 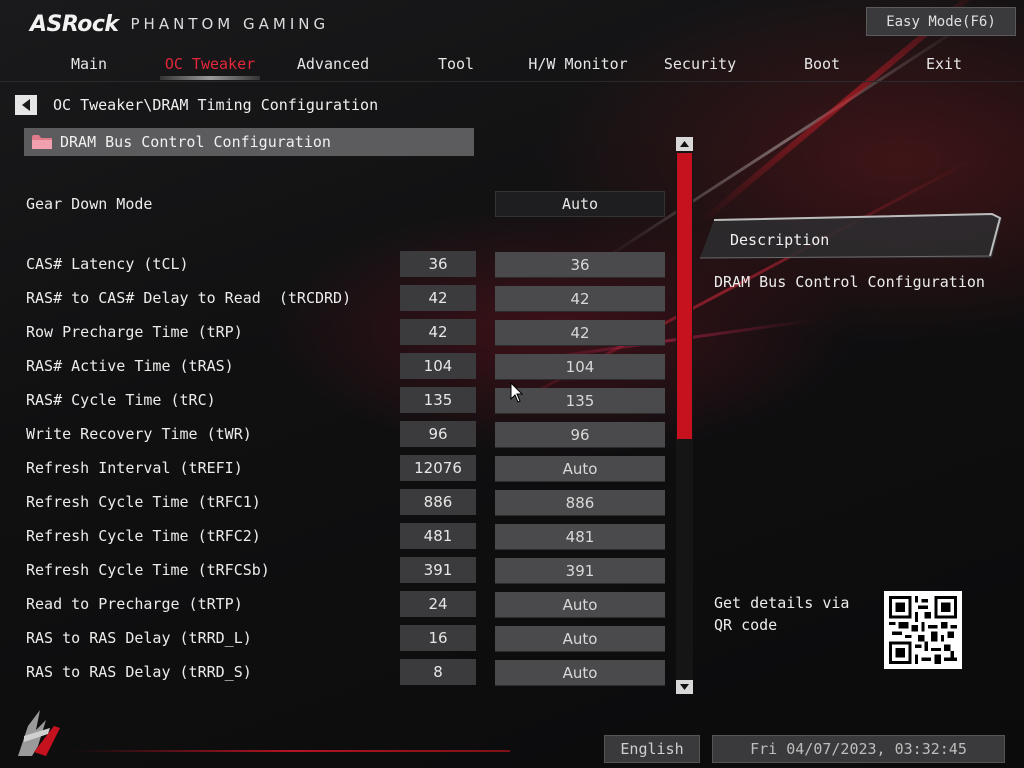 What do you see at coordinates (107, 264) in the screenshot?
I see `row-label: CAS# Latency (tCL)` at bounding box center [107, 264].